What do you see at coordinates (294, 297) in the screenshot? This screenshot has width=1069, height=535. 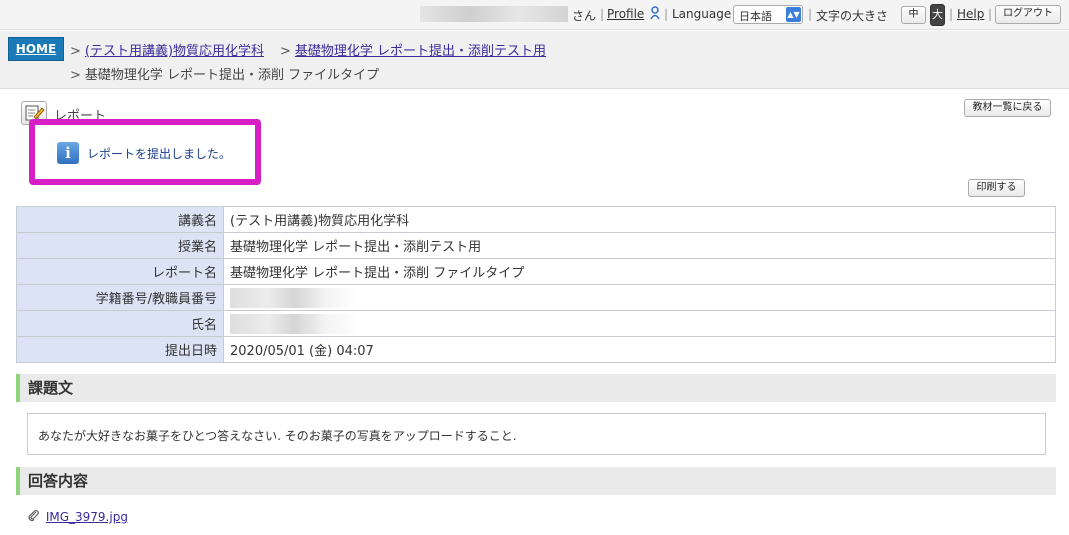 I see `redacted-id` at bounding box center [294, 297].